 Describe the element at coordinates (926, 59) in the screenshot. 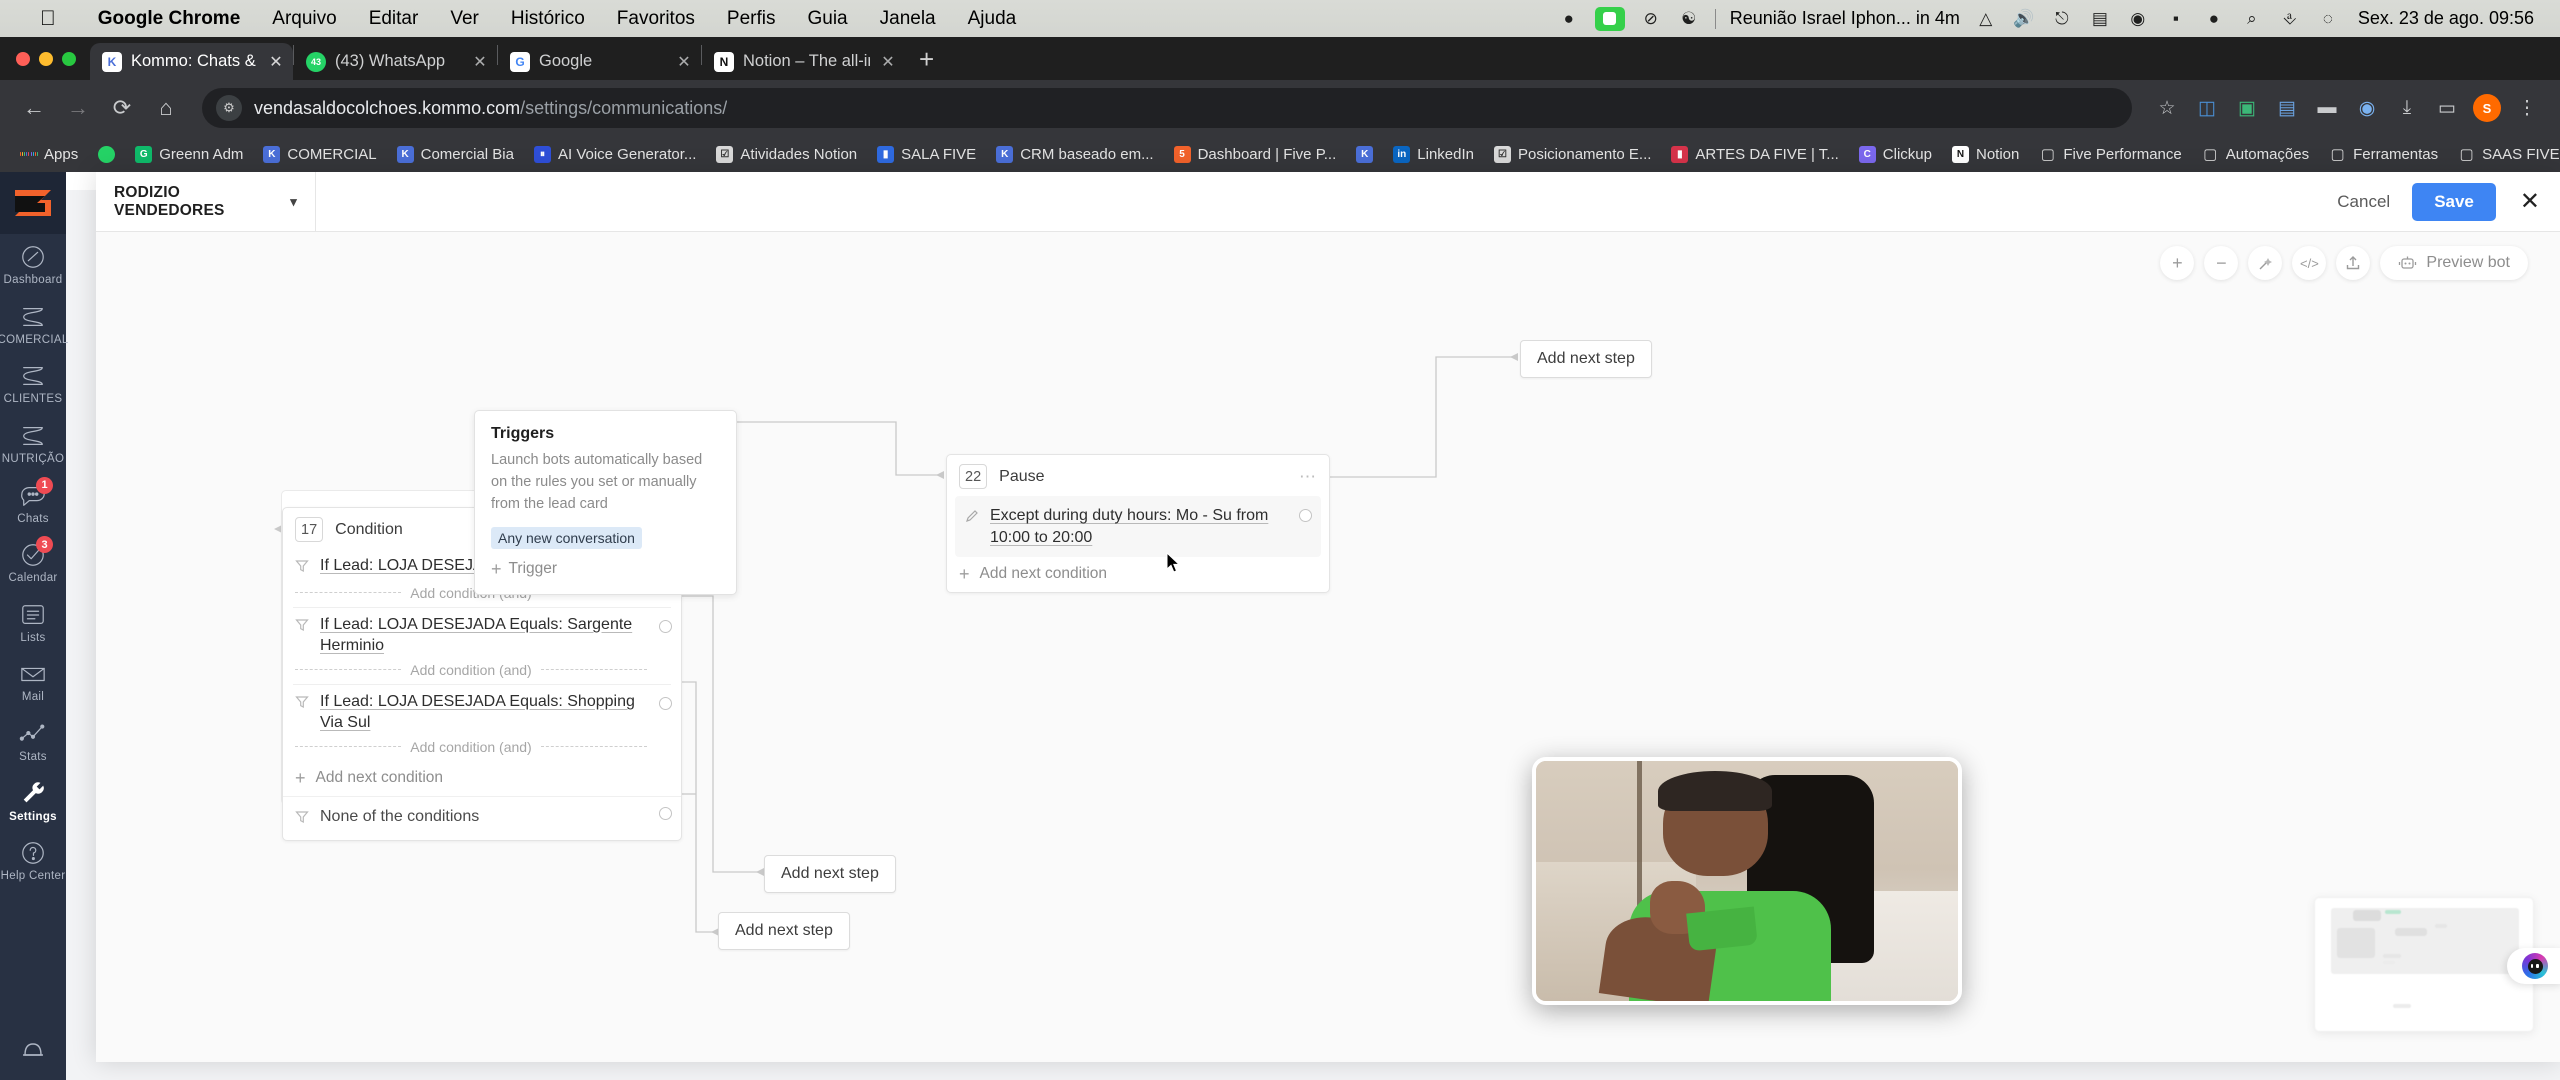

I see `new-tab-button: +` at that location.